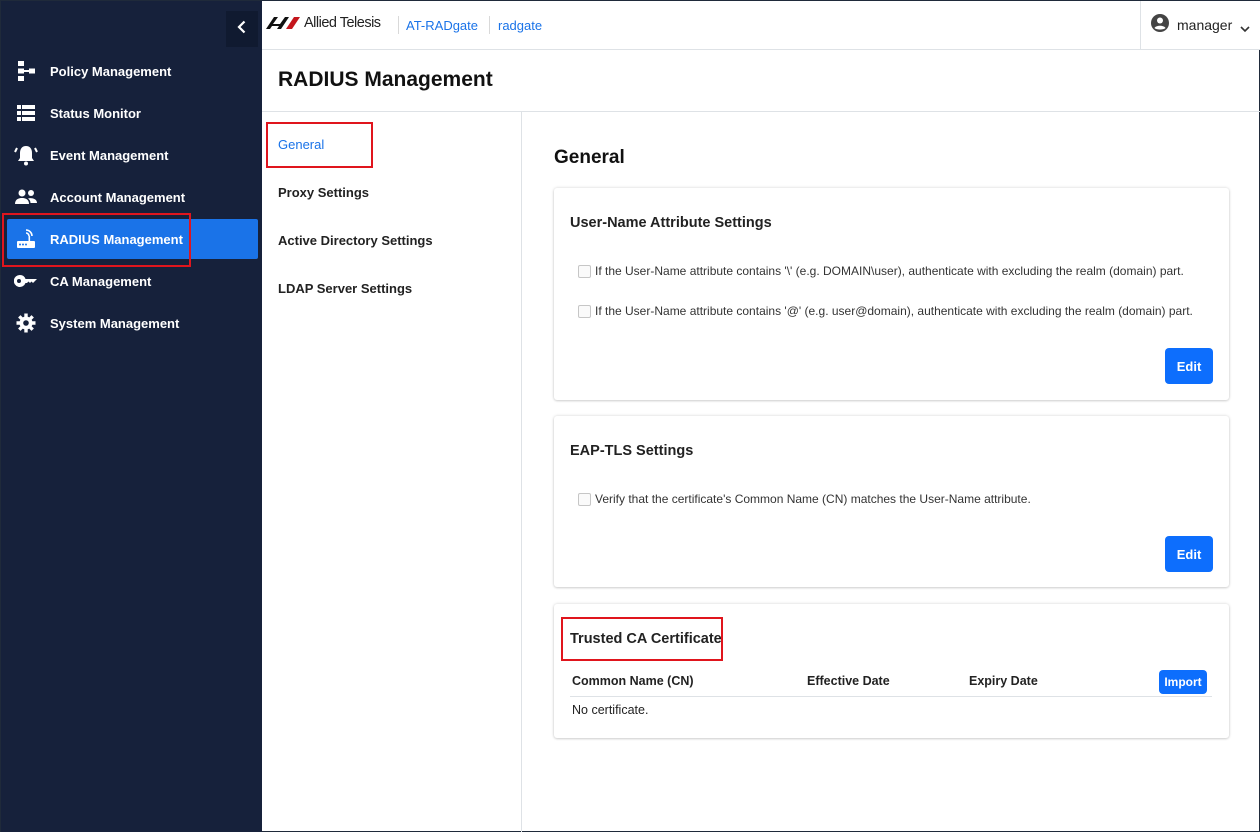 The height and width of the screenshot is (832, 1260). I want to click on column-header-common-name: Common Name (CN), so click(633, 681).